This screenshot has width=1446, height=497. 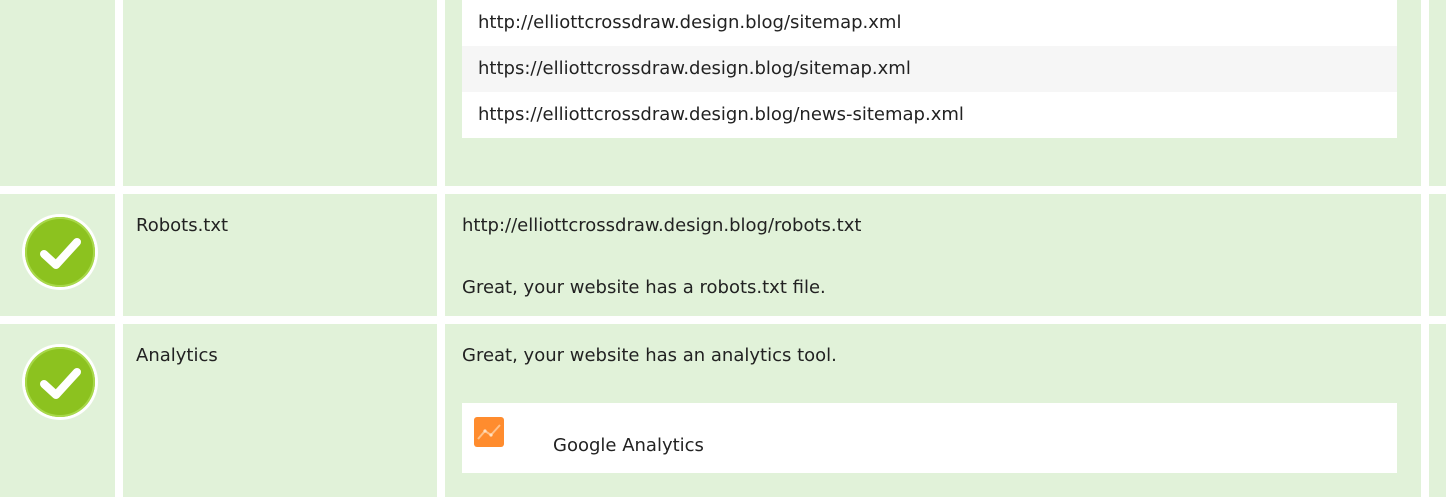 I want to click on analytics-status-cell, so click(x=57, y=410).